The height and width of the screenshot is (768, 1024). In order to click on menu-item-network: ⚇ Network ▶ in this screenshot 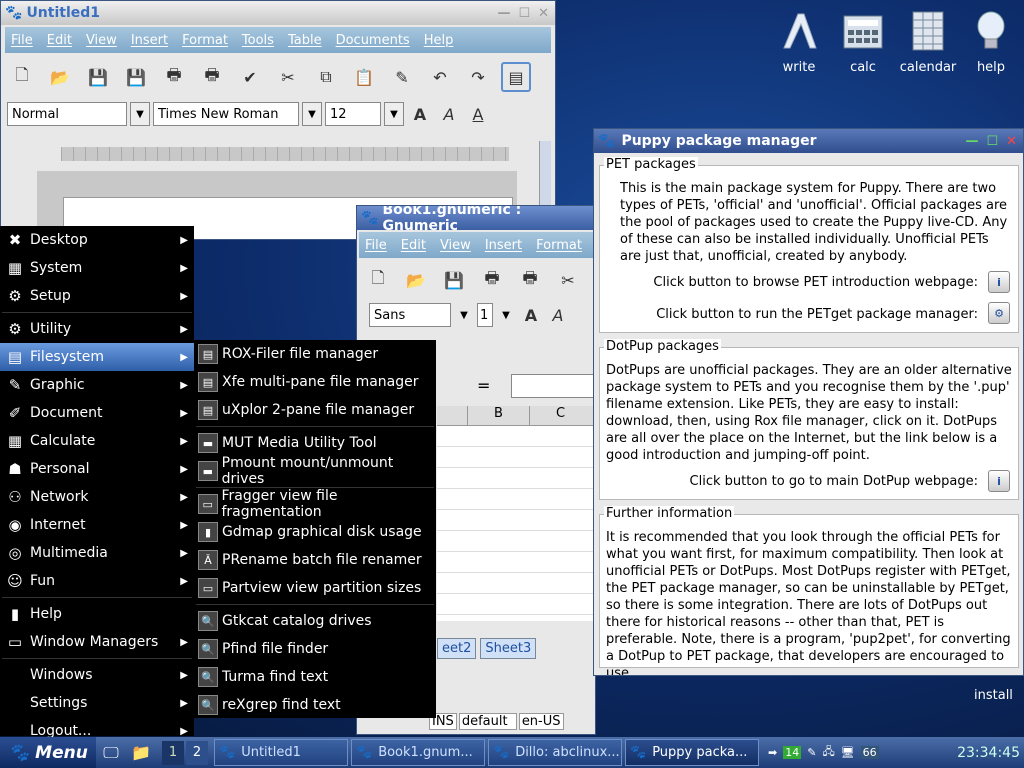, I will do `click(97, 497)`.